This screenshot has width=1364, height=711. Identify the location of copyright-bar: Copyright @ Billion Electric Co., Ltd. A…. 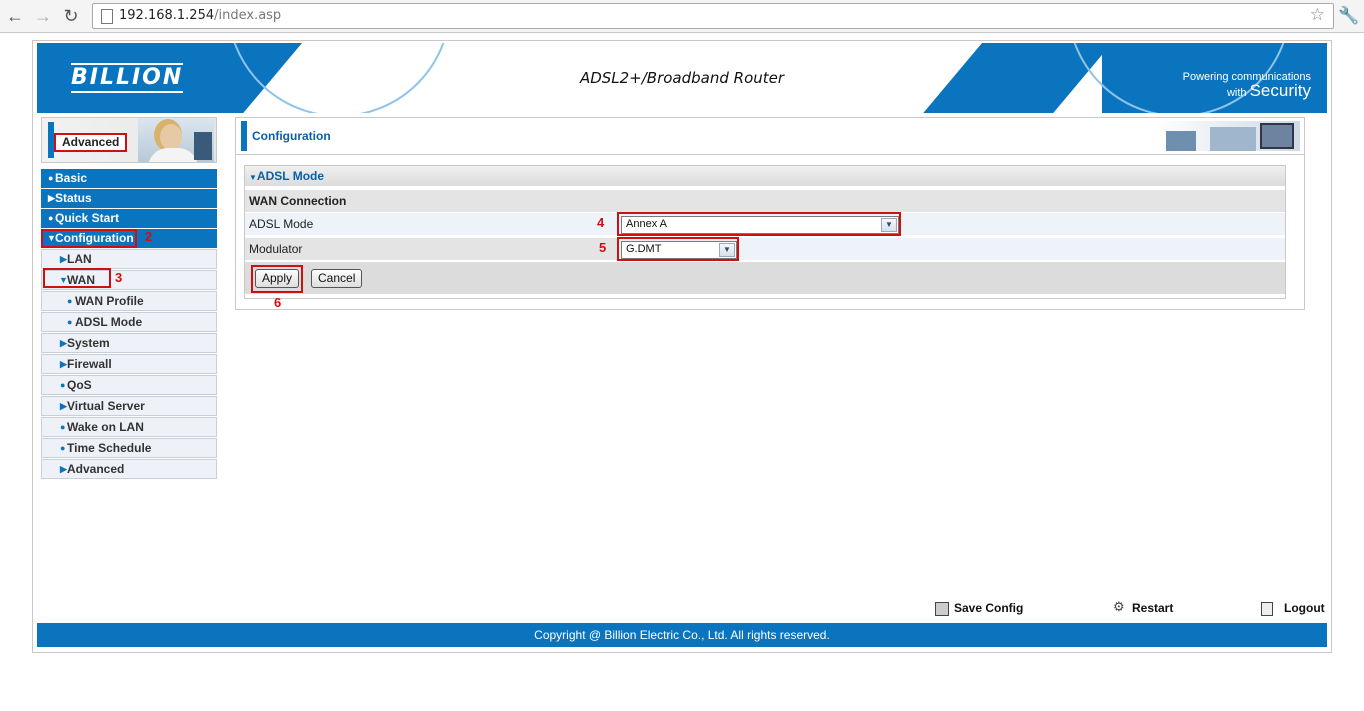
(682, 635).